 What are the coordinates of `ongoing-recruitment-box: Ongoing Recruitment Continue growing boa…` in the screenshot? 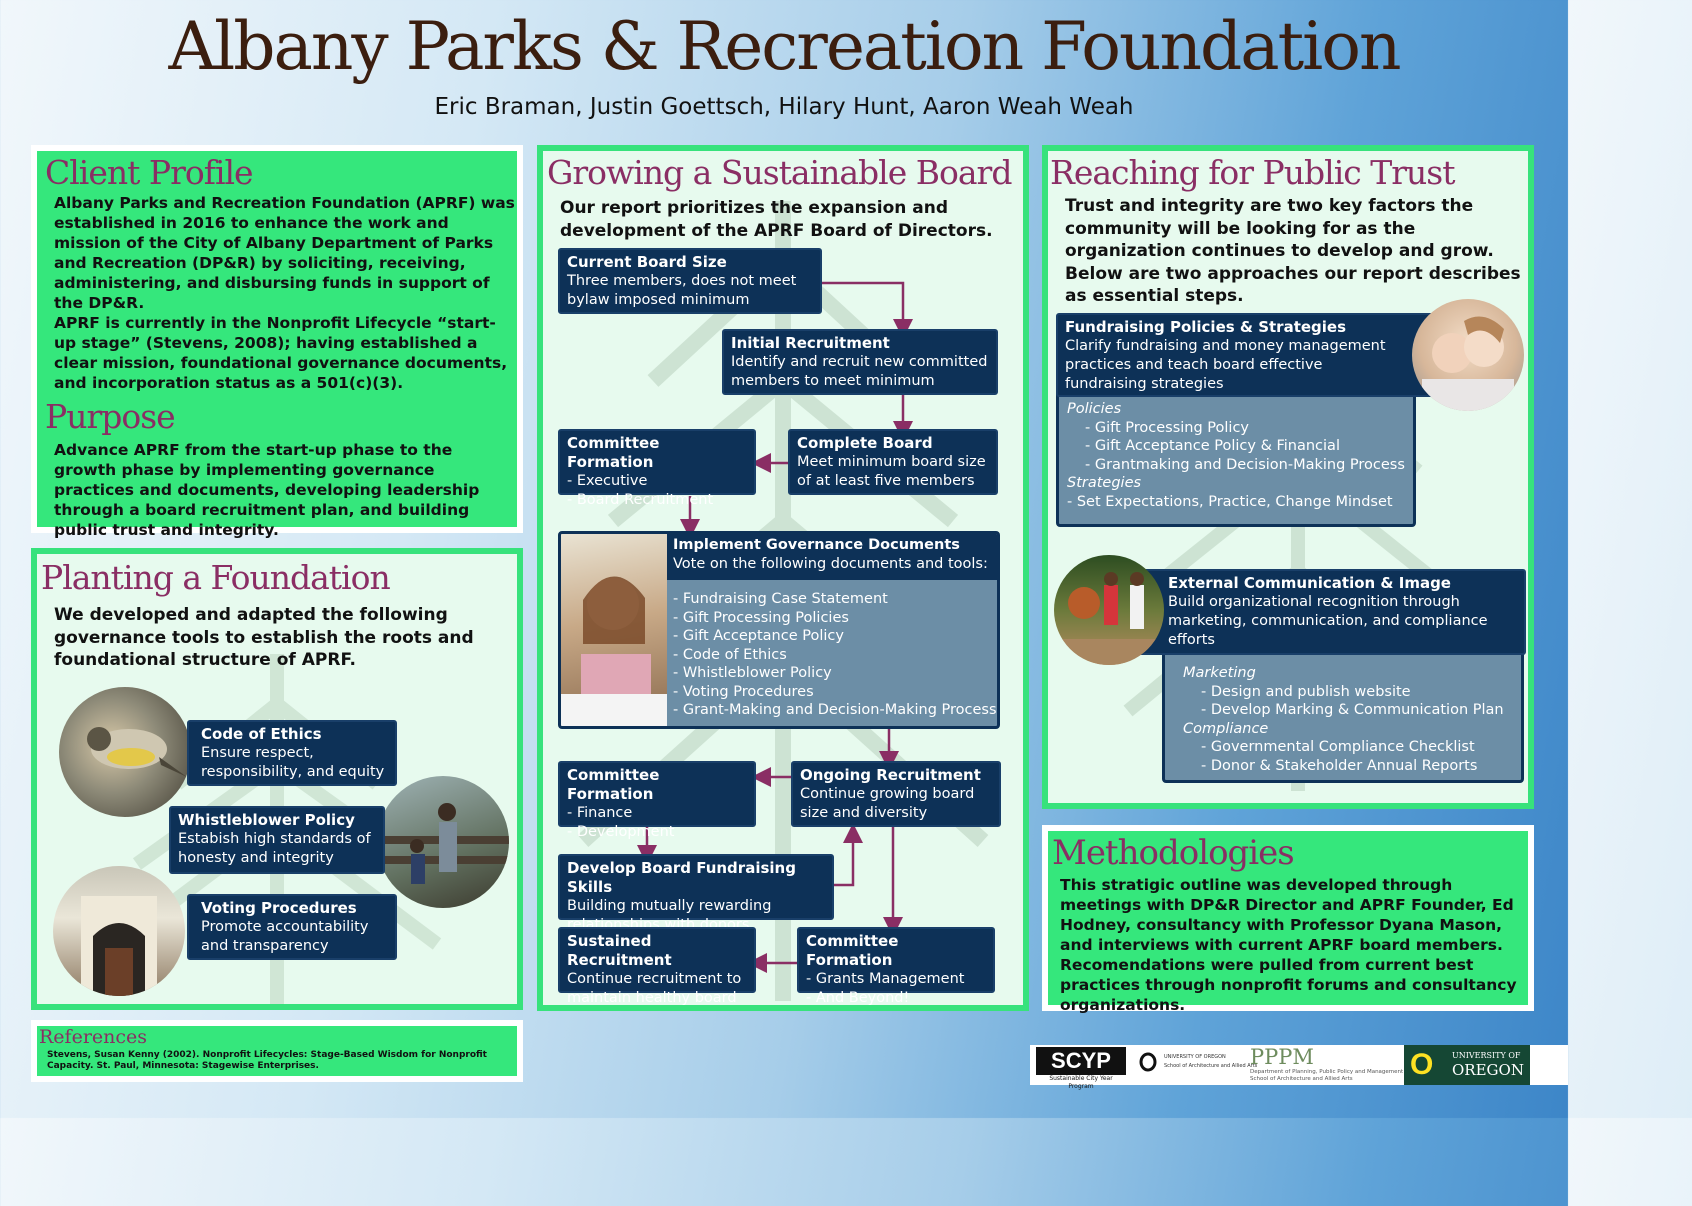 It's located at (896, 794).